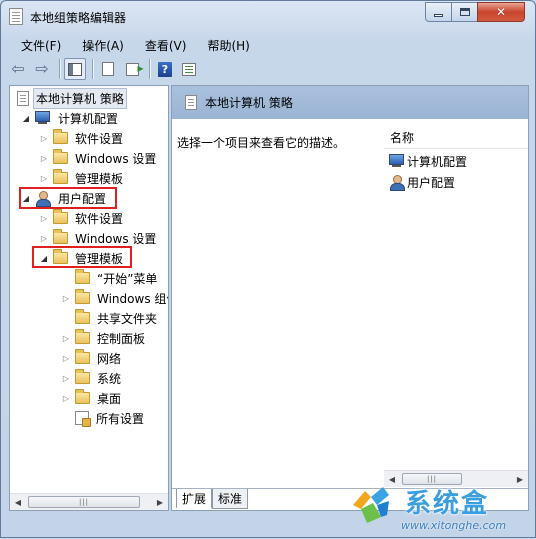 The width and height of the screenshot is (536, 539). What do you see at coordinates (162, 45) in the screenshot?
I see `menu-view: 查看(V)` at bounding box center [162, 45].